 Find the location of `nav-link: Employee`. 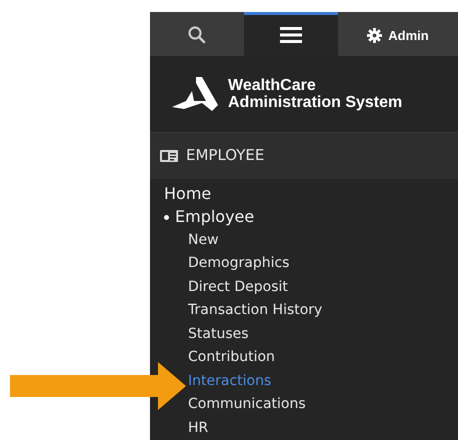

nav-link: Employee is located at coordinates (214, 217).